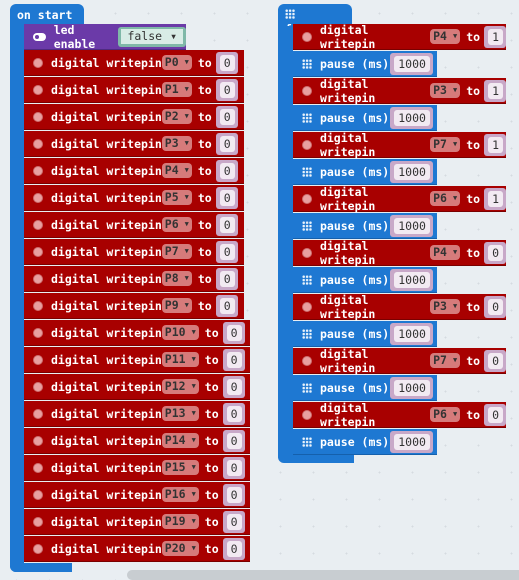  Describe the element at coordinates (137, 414) in the screenshot. I see `digital-write-pin-block: digital writepin P13 ▼ to 0` at that location.